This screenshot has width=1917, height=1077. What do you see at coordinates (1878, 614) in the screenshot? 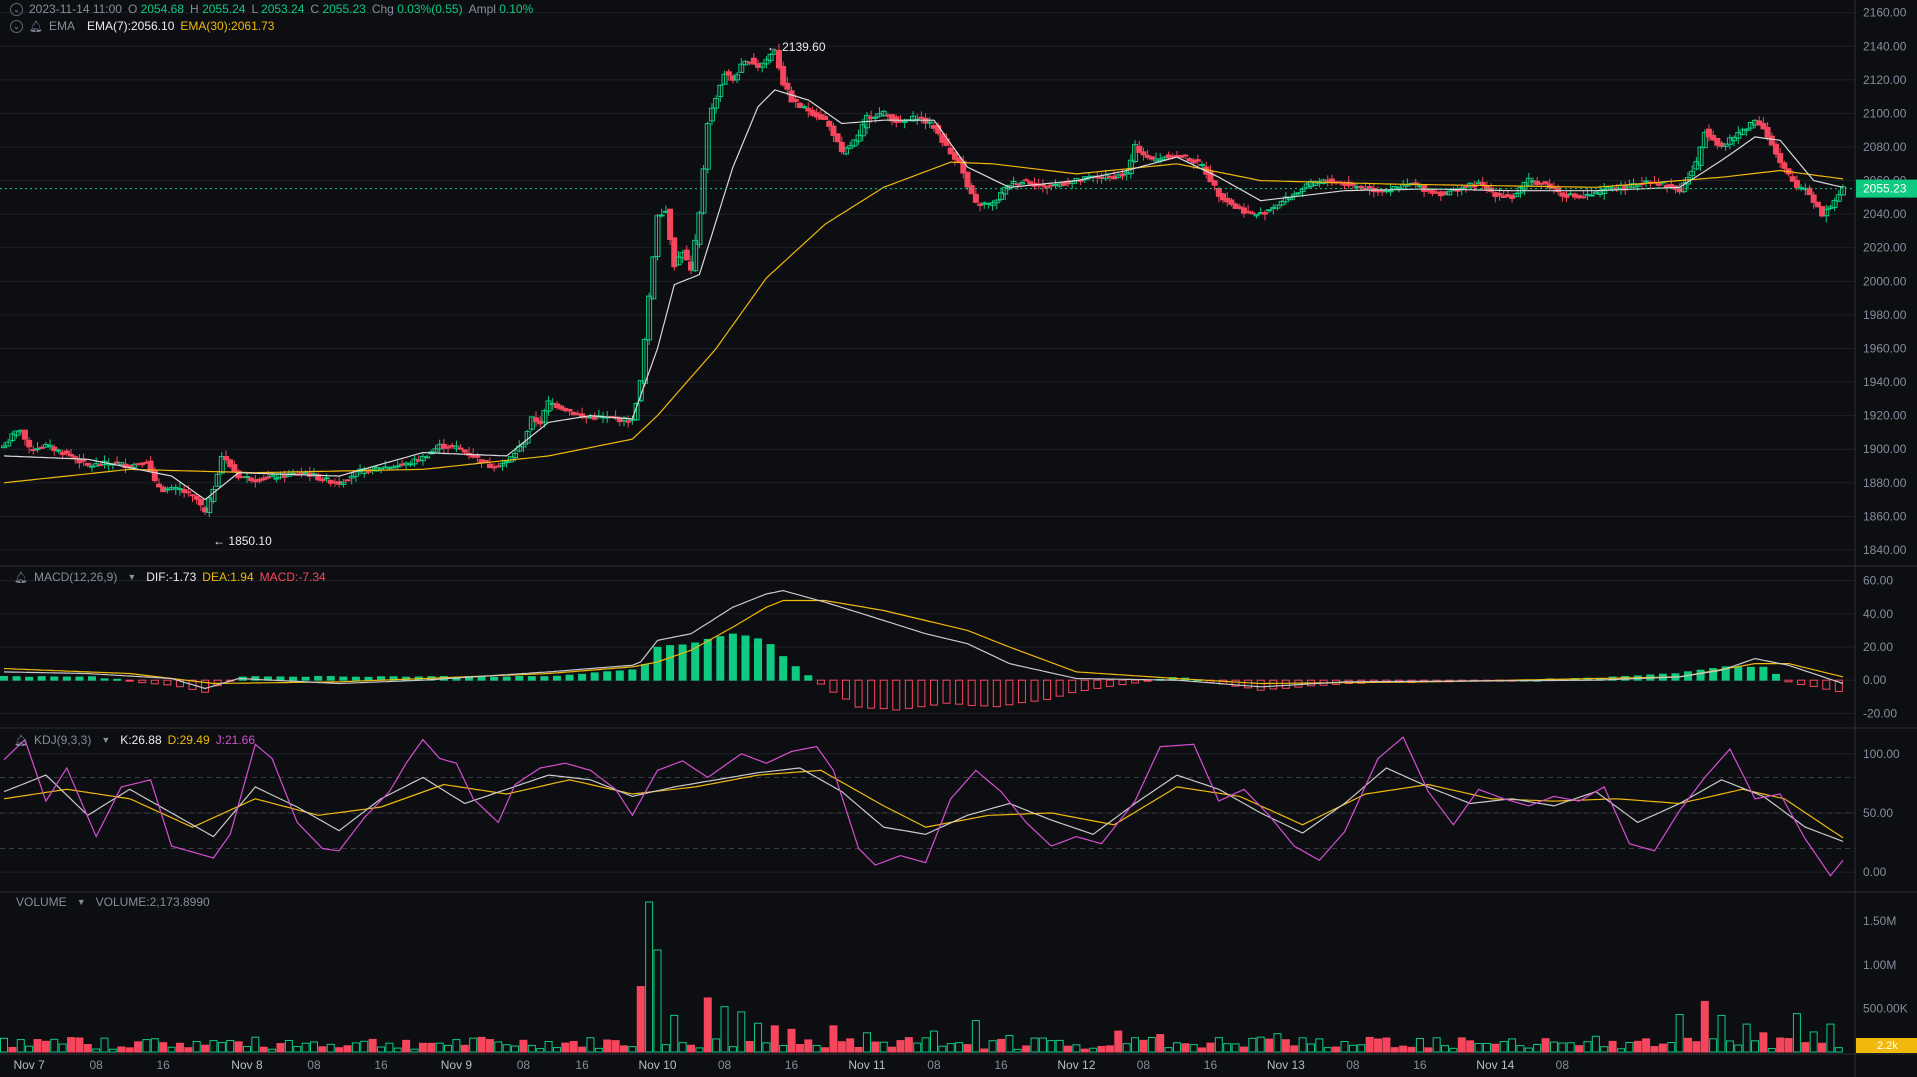
I see `macd-axis-label: 40.00` at bounding box center [1878, 614].